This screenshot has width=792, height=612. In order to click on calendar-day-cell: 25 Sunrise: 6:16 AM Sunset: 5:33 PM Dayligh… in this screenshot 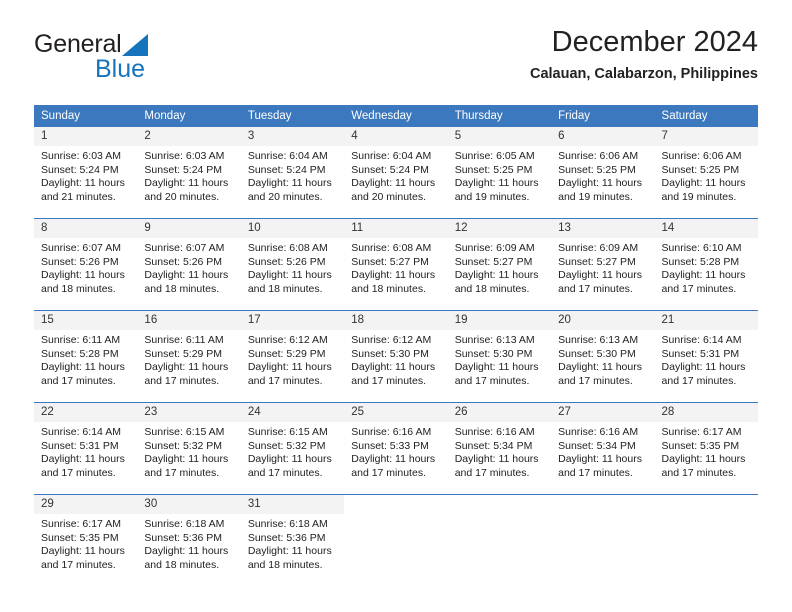, I will do `click(396, 448)`.